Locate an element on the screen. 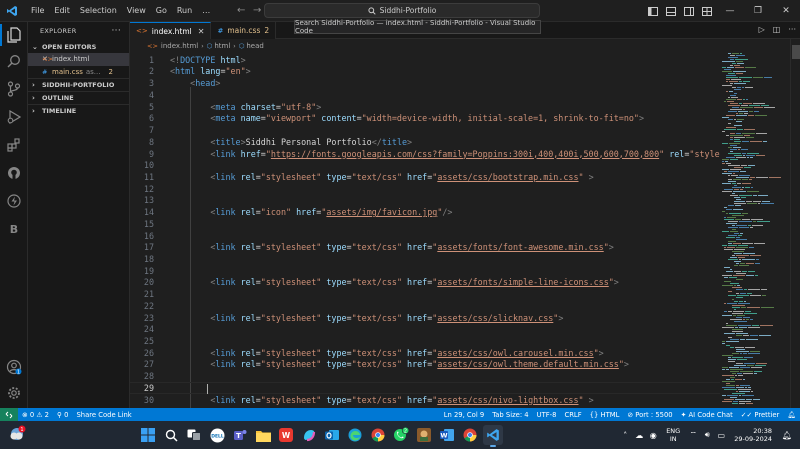  game-app-icon is located at coordinates (424, 435).